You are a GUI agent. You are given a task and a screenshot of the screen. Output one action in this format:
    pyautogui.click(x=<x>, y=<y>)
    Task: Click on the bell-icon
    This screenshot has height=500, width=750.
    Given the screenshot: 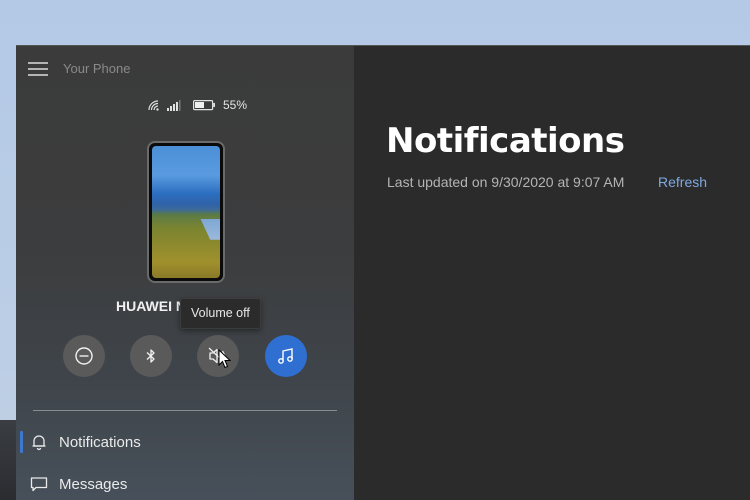 What is the action you would take?
    pyautogui.click(x=39, y=443)
    